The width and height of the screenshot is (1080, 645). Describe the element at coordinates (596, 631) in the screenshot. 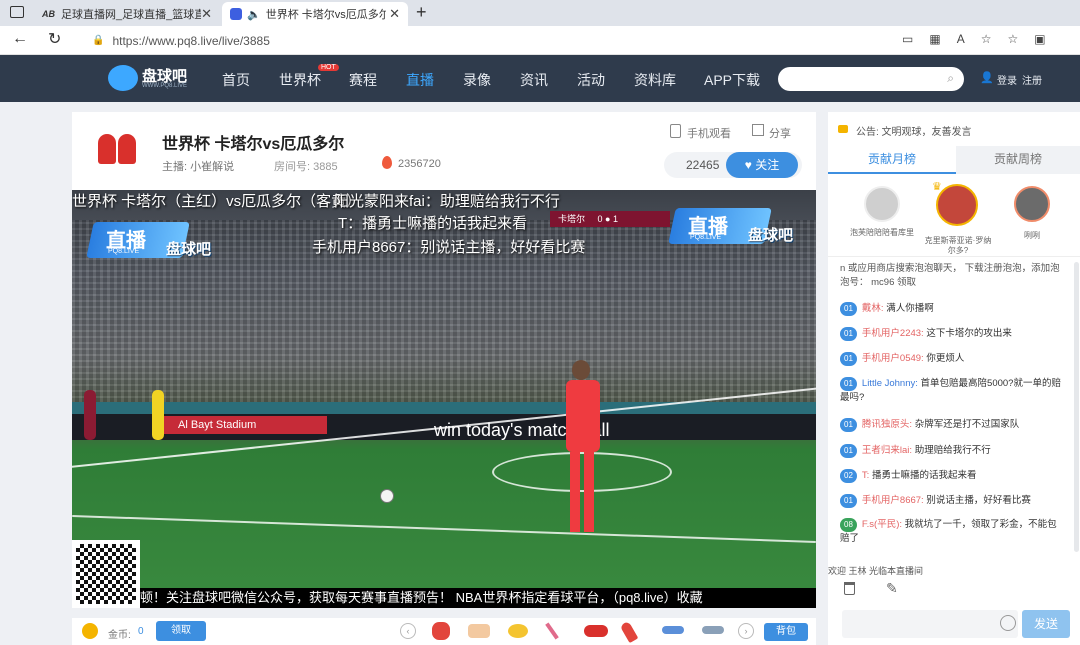

I see `gift-item-car-icon` at that location.